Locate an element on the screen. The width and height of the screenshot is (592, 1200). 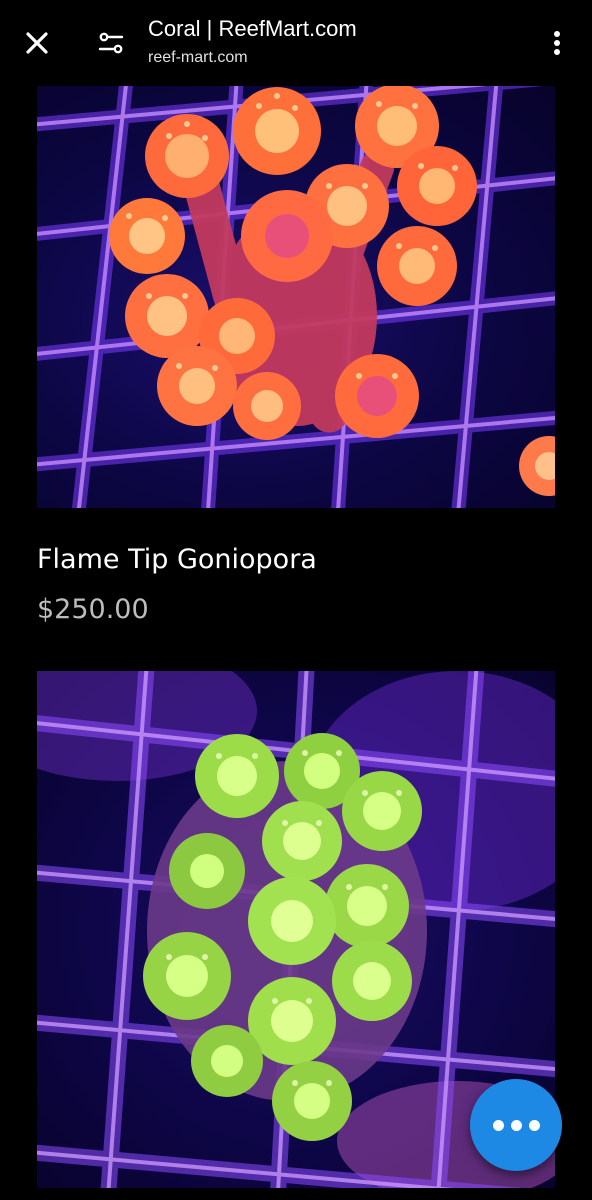
close-button is located at coordinates (37, 43).